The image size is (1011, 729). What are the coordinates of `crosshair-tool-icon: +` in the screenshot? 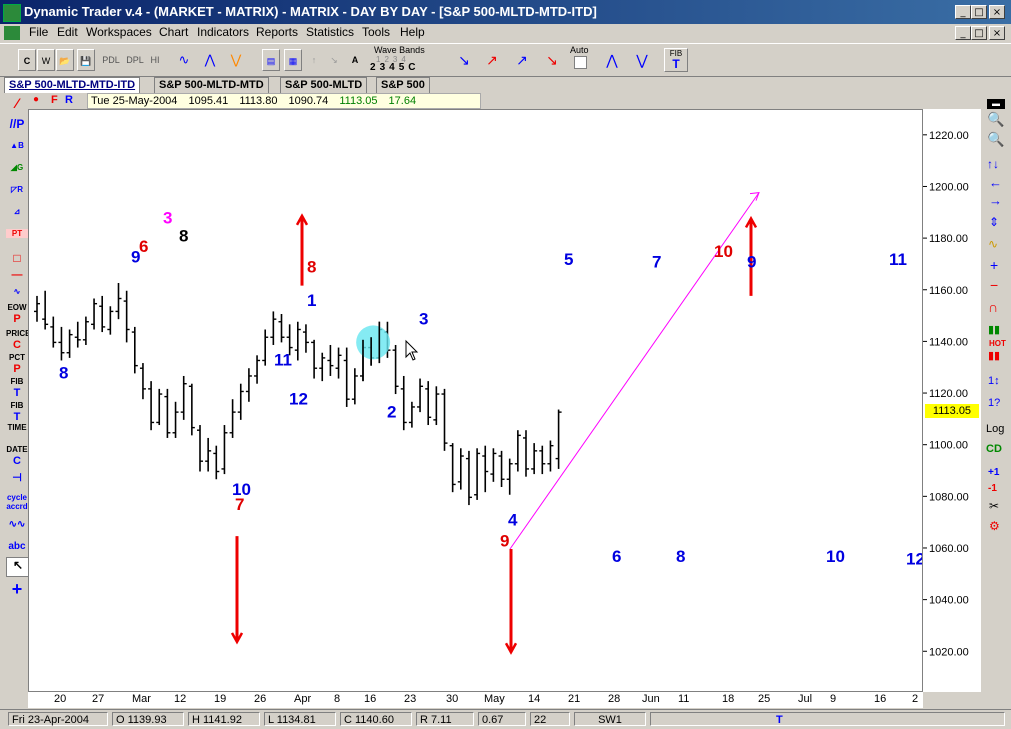 It's located at (17, 589).